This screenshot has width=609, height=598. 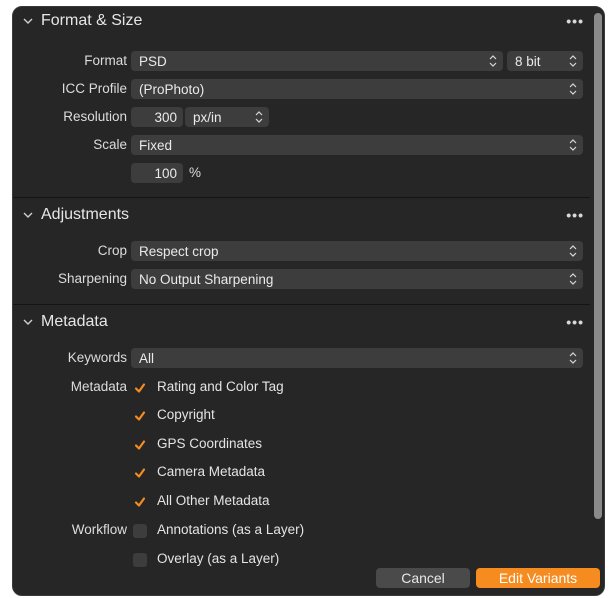 I want to click on resolution-unit-select: px/in, so click(x=227, y=117).